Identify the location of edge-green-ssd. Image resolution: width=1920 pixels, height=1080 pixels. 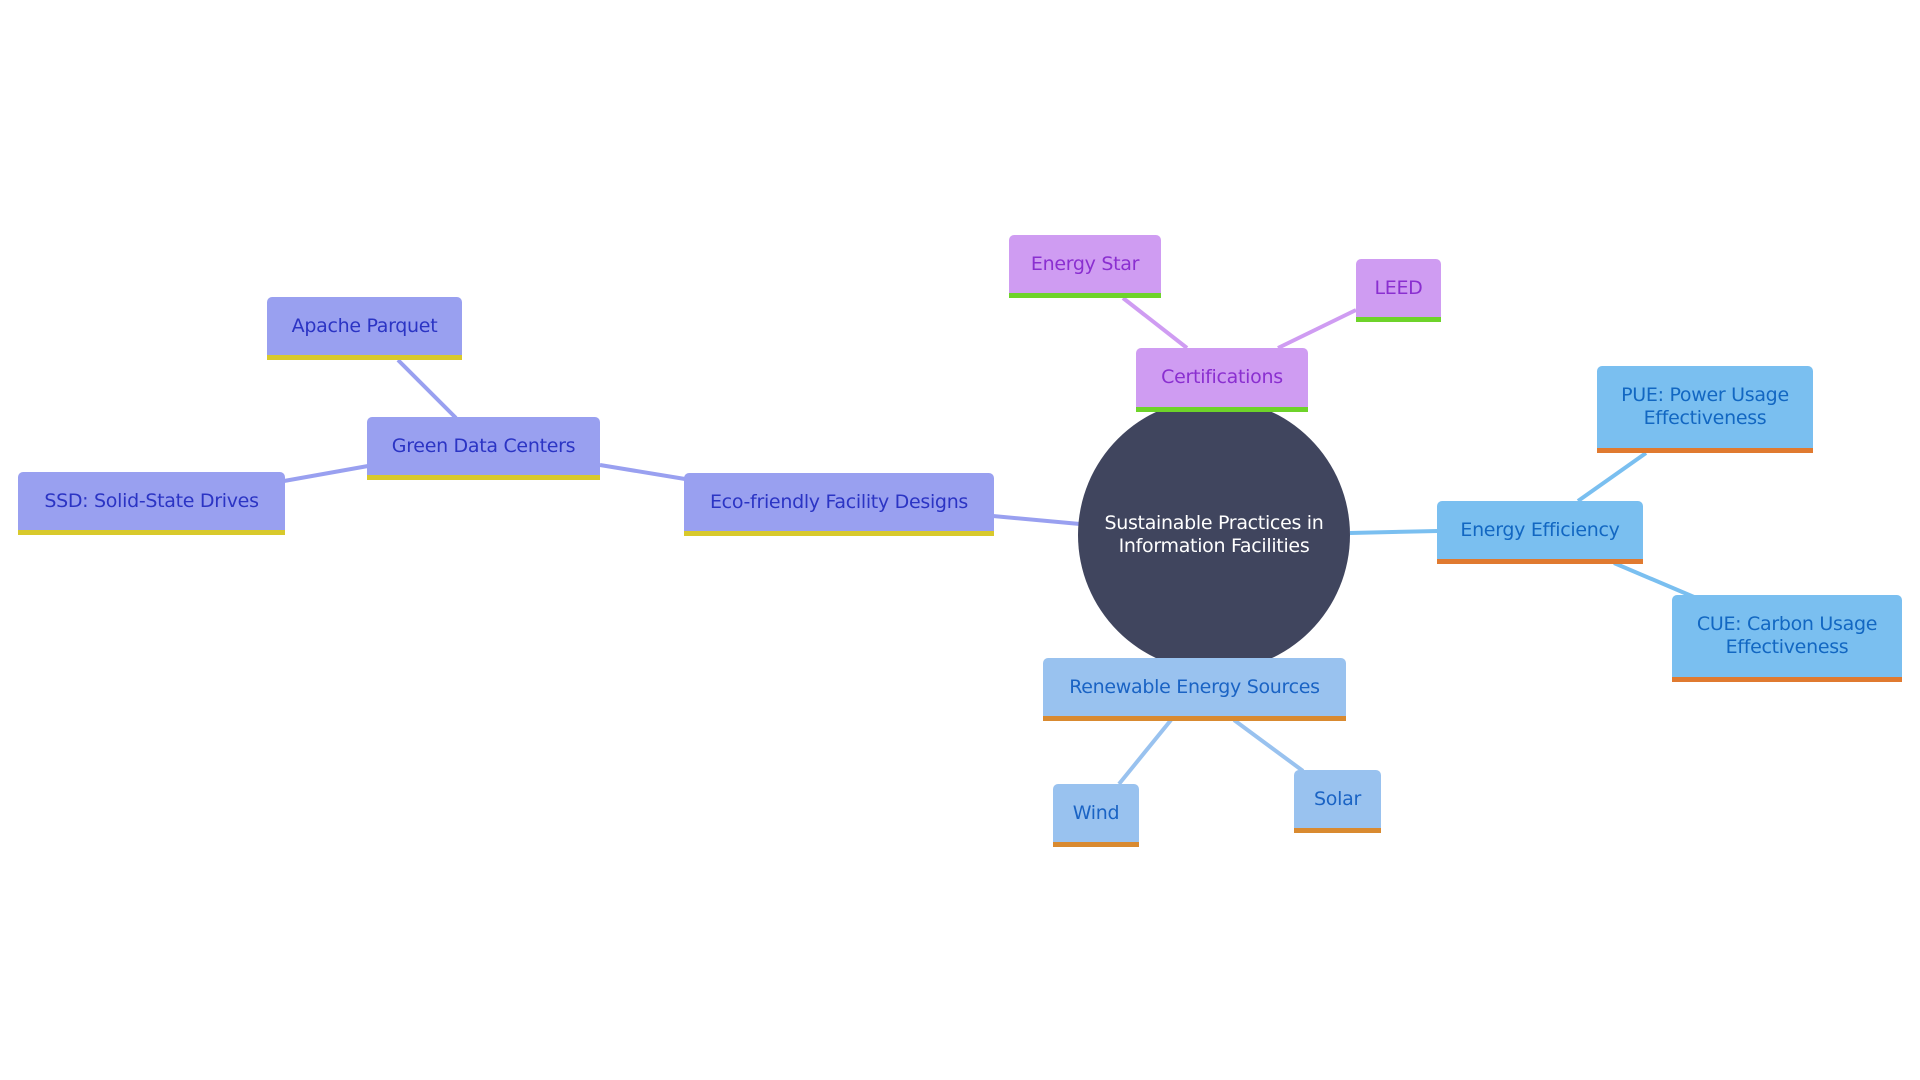
(326, 473).